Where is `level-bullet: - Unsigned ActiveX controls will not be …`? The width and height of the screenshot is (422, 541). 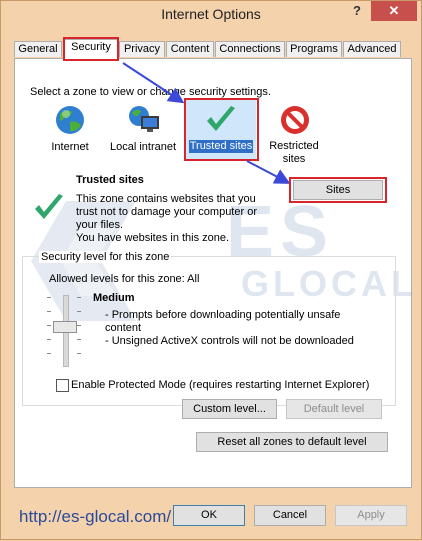 level-bullet: - Unsigned ActiveX controls will not be … is located at coordinates (229, 341).